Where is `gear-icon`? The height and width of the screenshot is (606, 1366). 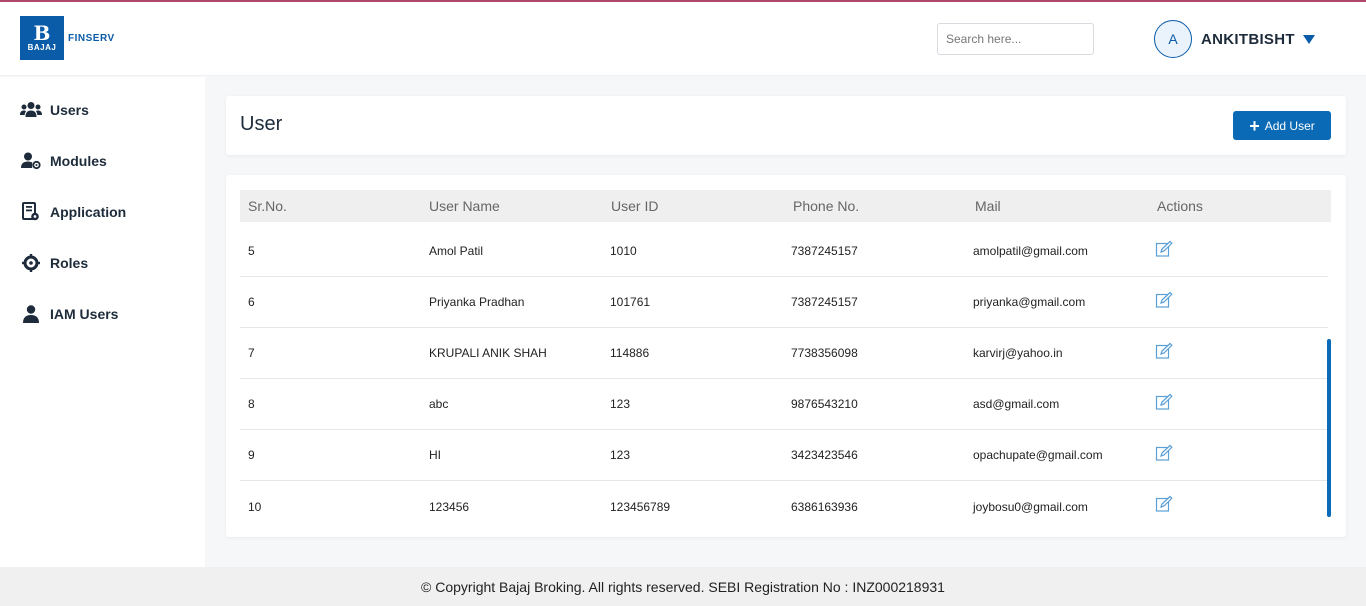
gear-icon is located at coordinates (31, 263).